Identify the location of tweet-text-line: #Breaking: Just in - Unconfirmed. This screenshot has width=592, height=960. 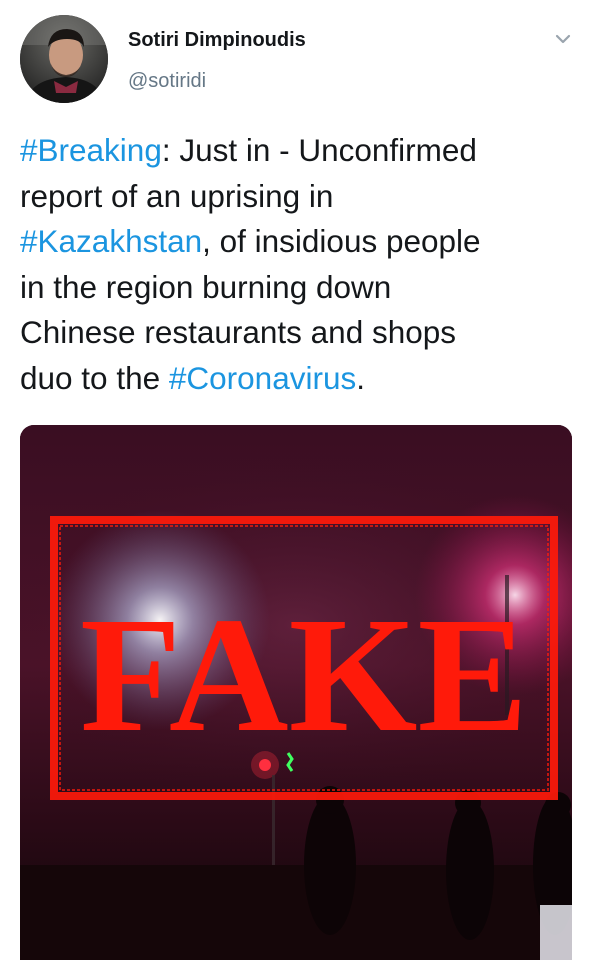
(298, 151).